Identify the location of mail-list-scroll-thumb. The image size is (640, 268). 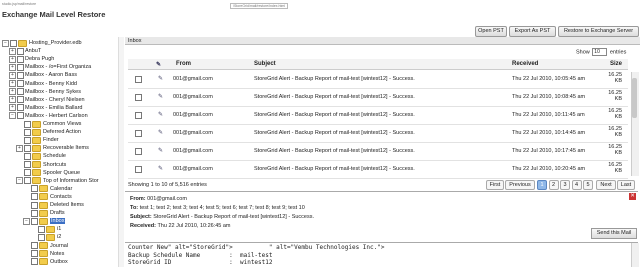
(634, 98).